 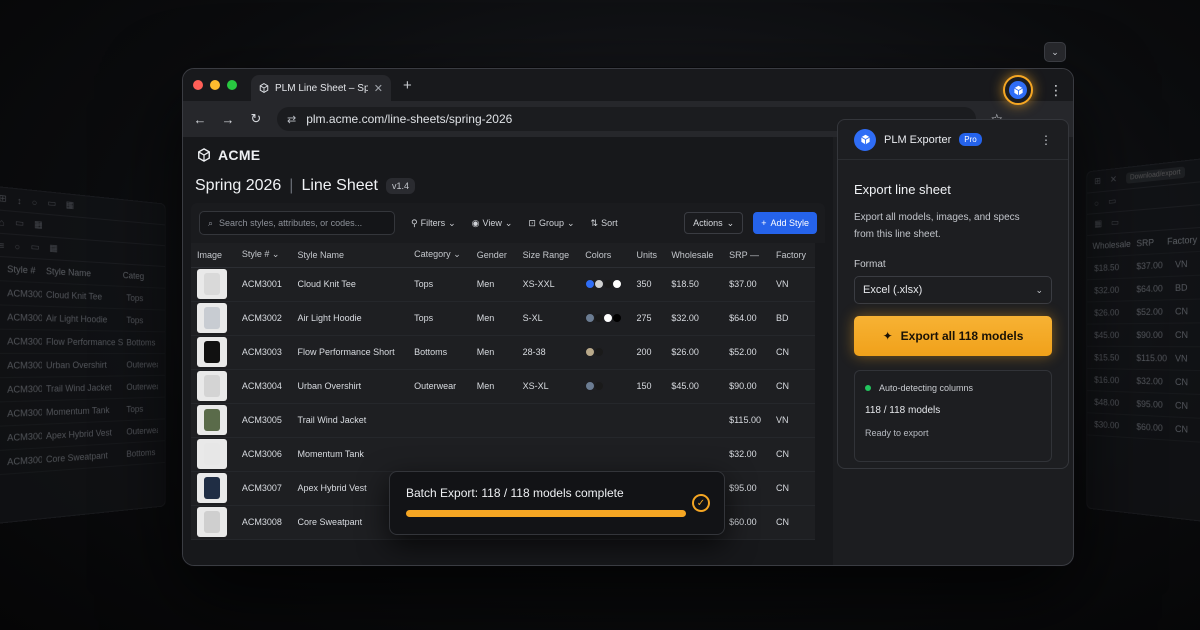 I want to click on style-name-cell: Trail Wind Jacket, so click(x=350, y=420).